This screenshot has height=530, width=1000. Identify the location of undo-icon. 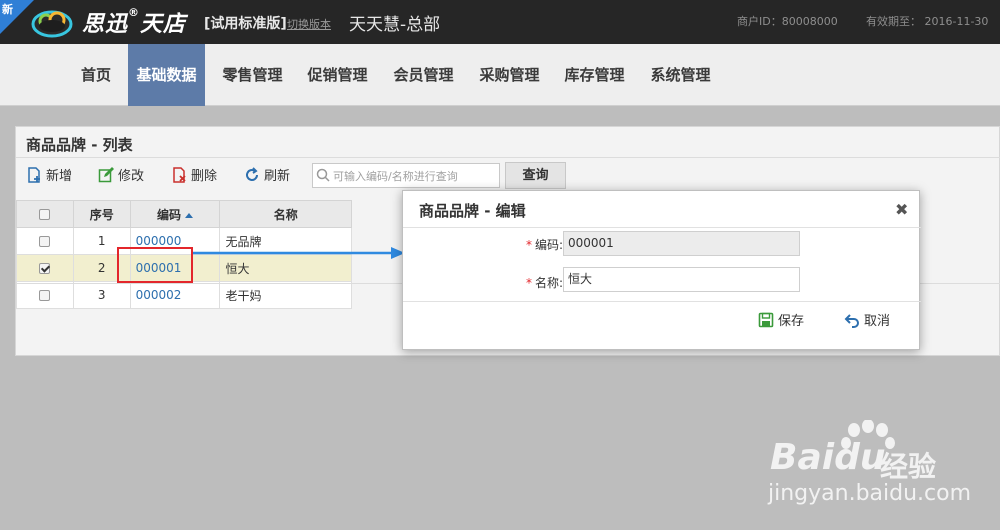
(851, 321).